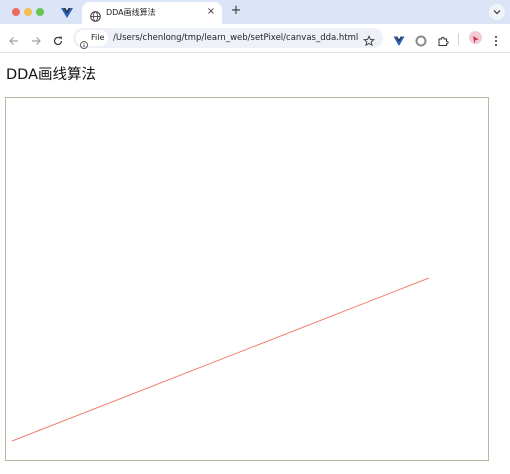  Describe the element at coordinates (475, 37) in the screenshot. I see `avatar` at that location.